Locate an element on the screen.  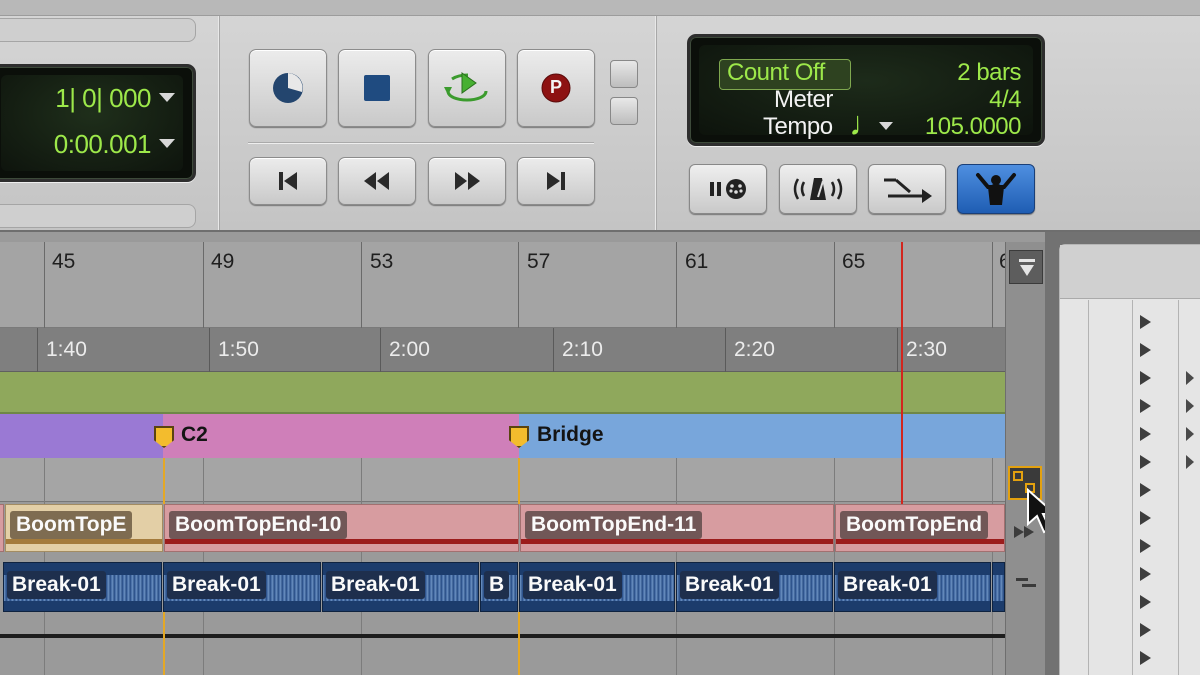
play-loop-button is located at coordinates (467, 88).